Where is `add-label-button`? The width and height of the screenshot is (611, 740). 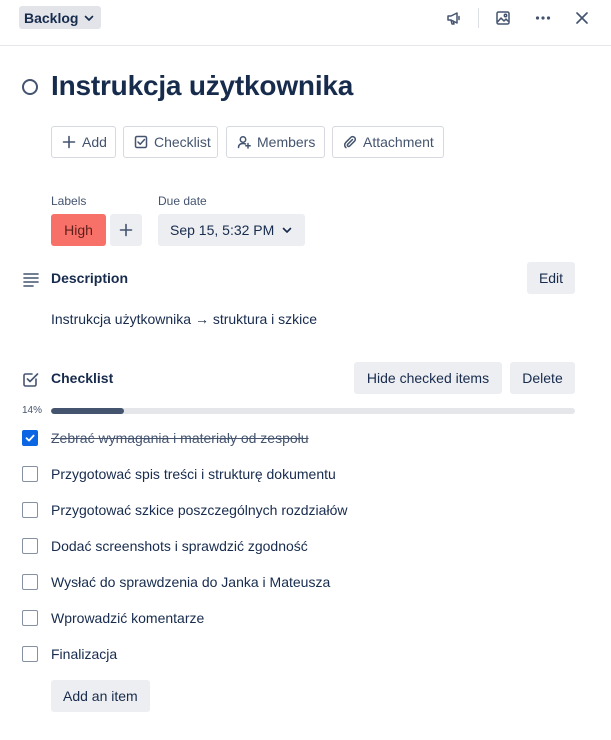 add-label-button is located at coordinates (126, 230).